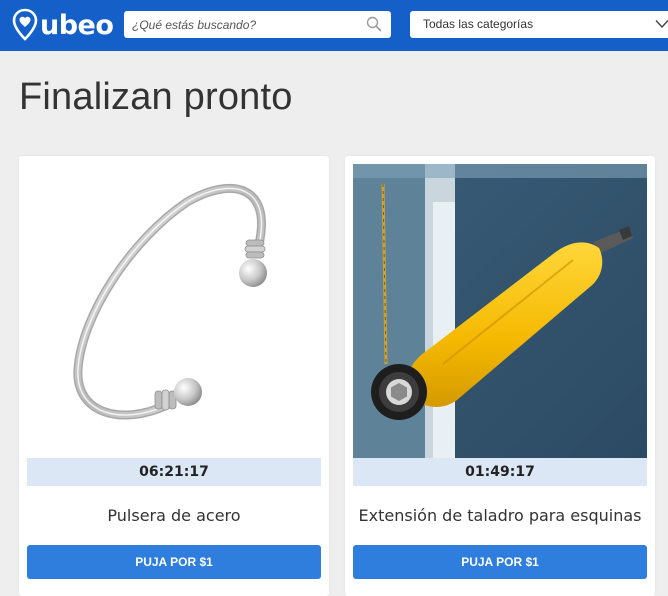 The height and width of the screenshot is (596, 668). Describe the element at coordinates (77, 25) in the screenshot. I see `logo-text: ubeo` at that location.